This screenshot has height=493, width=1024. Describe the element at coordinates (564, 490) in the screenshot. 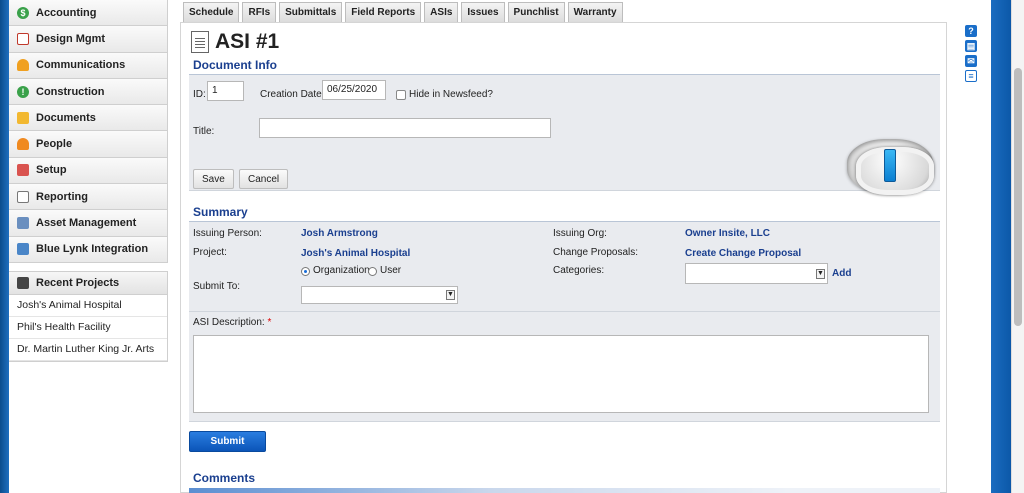

I see `comments-header-bar` at that location.